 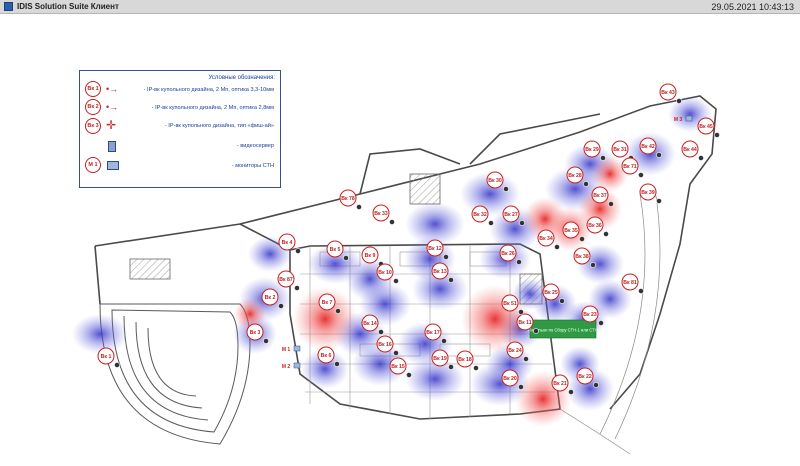 What do you see at coordinates (511, 215) in the screenshot?
I see `camera-label: Вк 27` at bounding box center [511, 215].